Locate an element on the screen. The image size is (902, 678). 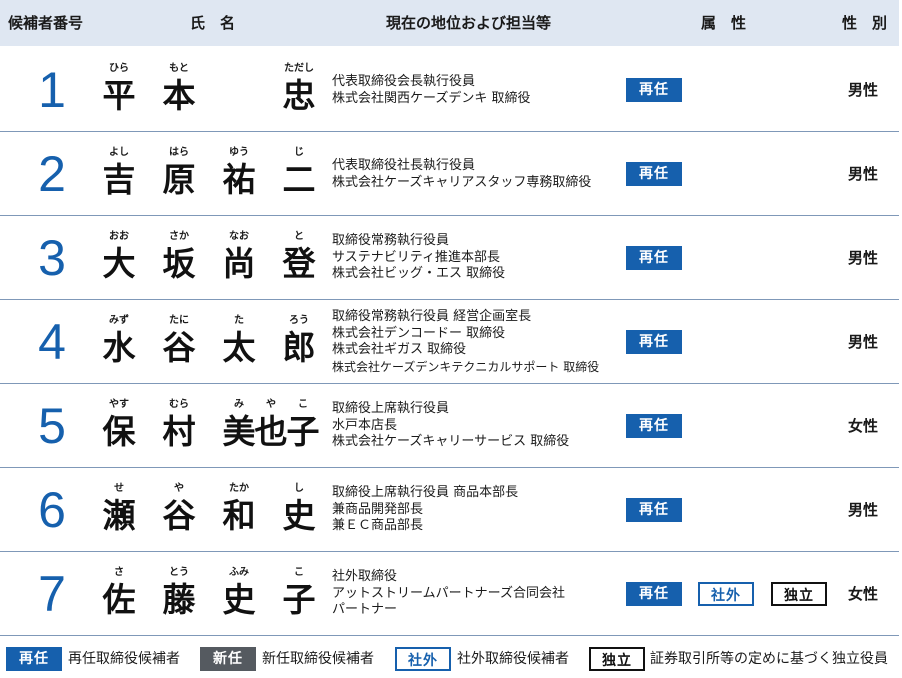
name-ruby: おお is located at coordinates (119, 236).